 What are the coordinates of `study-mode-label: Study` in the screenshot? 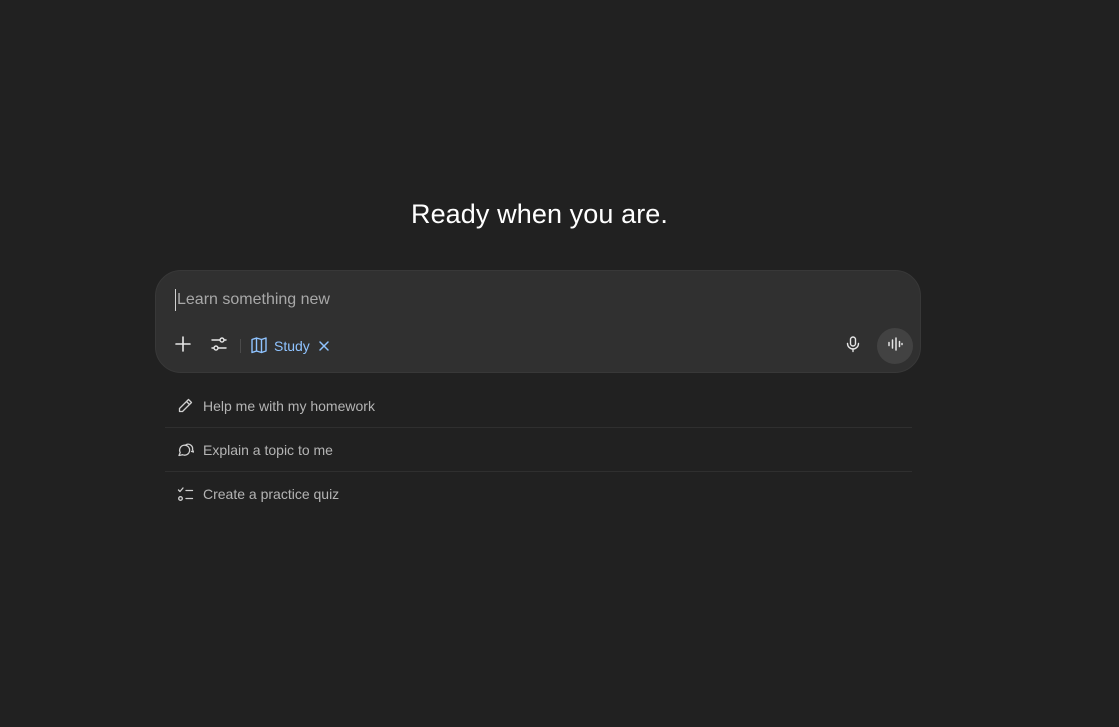 It's located at (292, 346).